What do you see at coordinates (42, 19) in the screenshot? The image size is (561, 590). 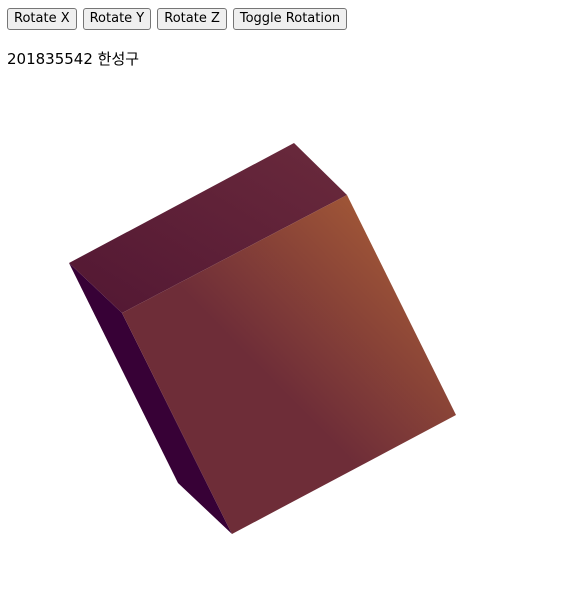 I see `rotate-x-button: Rotate X` at bounding box center [42, 19].